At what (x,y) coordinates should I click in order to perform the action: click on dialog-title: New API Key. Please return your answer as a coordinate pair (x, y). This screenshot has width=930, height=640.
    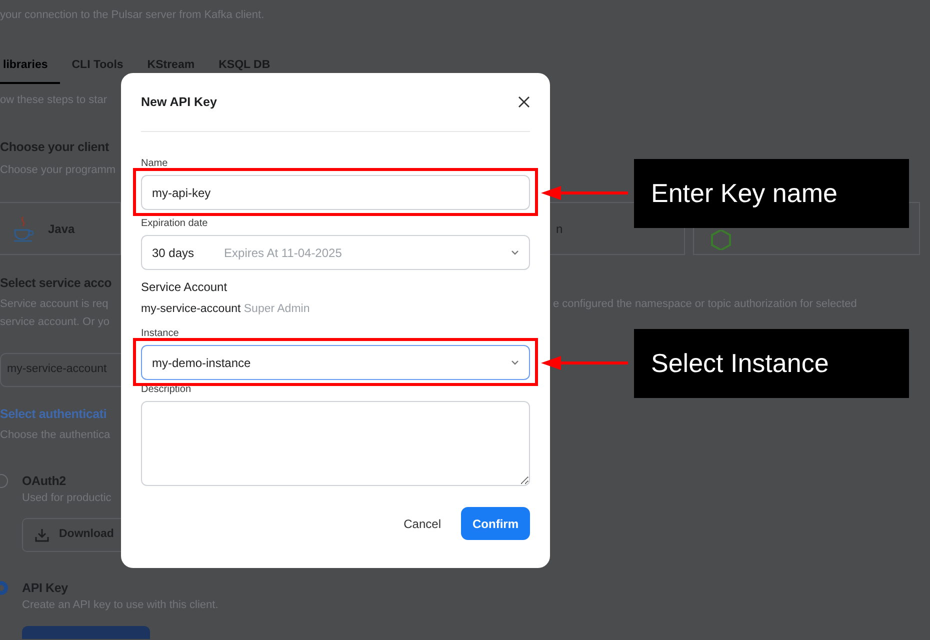
    Looking at the image, I should click on (179, 102).